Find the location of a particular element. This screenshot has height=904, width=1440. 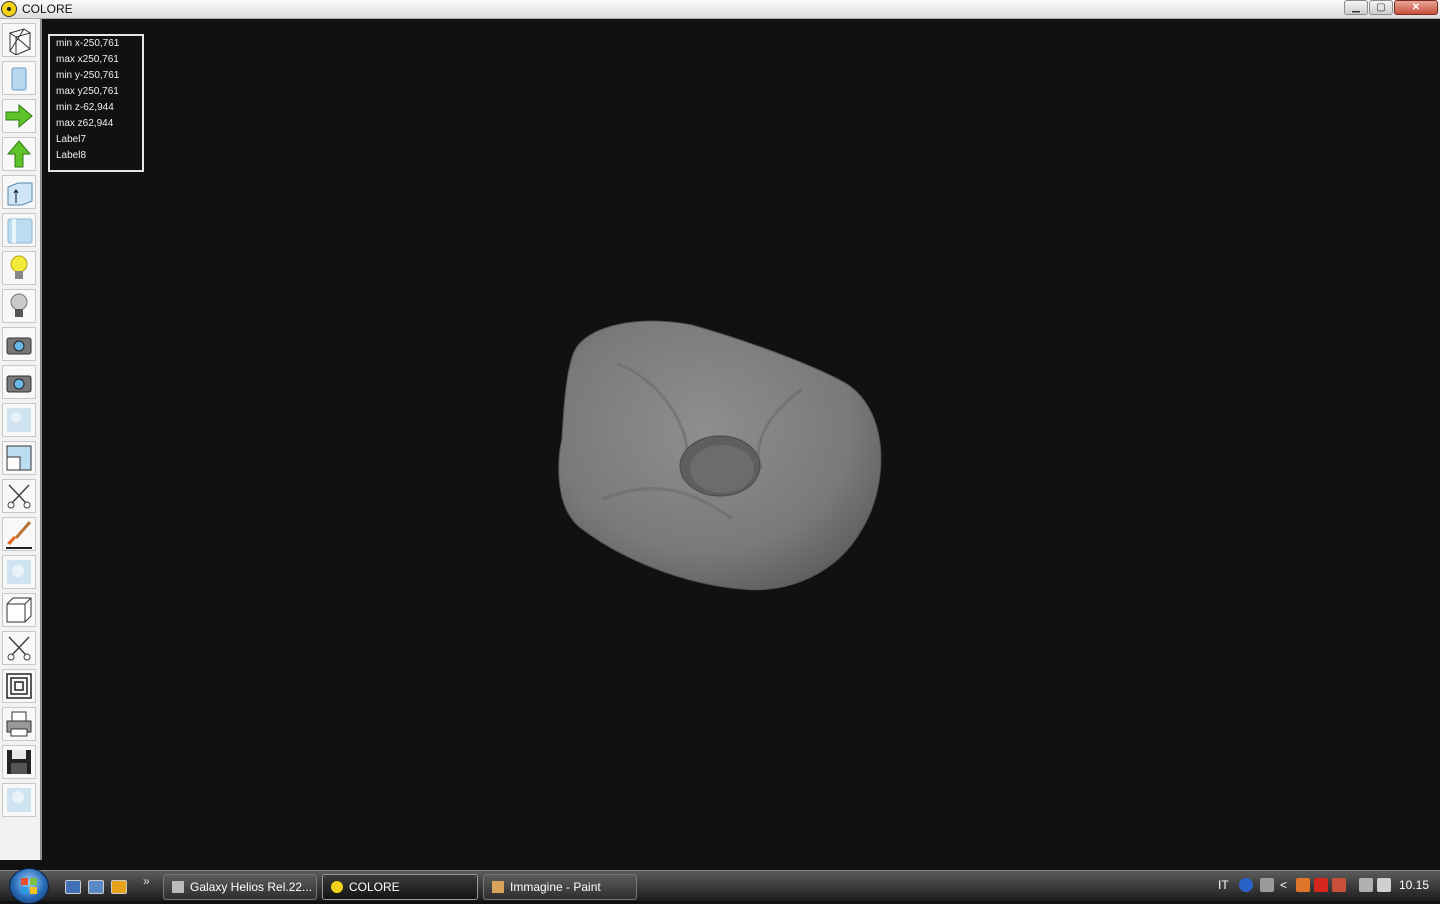

nested-squares-icon is located at coordinates (19, 686).